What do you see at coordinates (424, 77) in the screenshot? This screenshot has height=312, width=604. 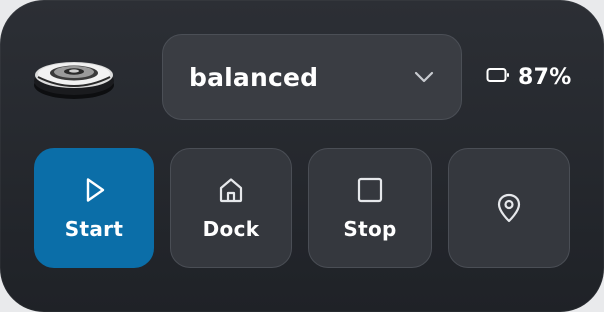 I see `chevron-down-icon` at bounding box center [424, 77].